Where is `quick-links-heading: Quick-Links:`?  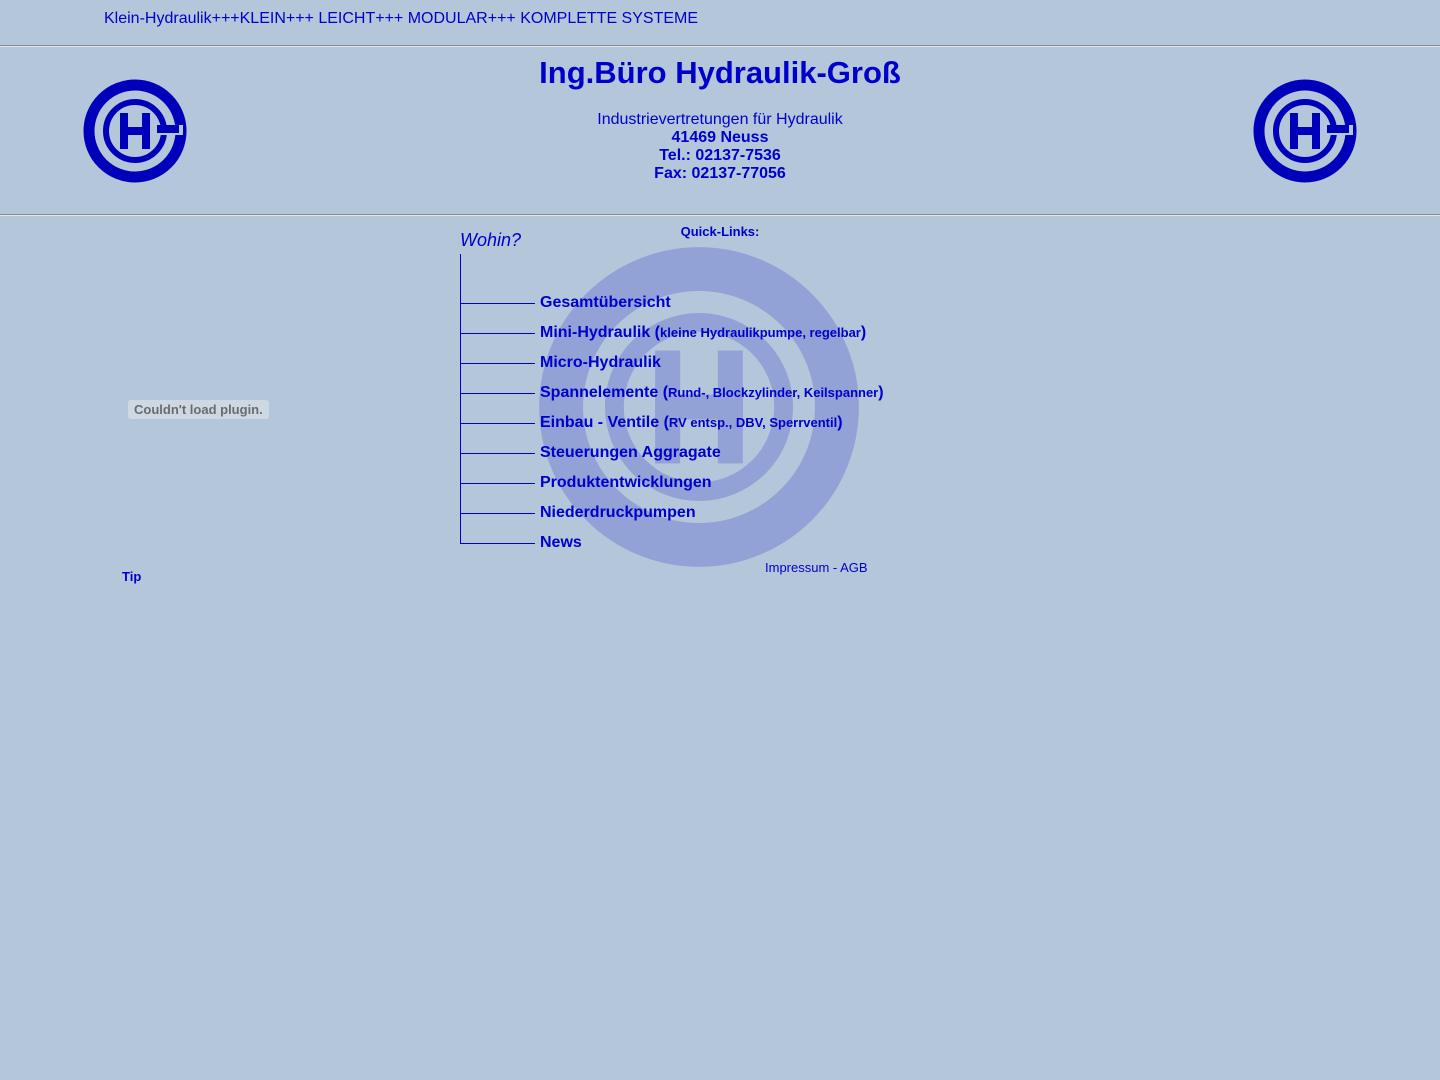
quick-links-heading: Quick-Links: is located at coordinates (720, 231).